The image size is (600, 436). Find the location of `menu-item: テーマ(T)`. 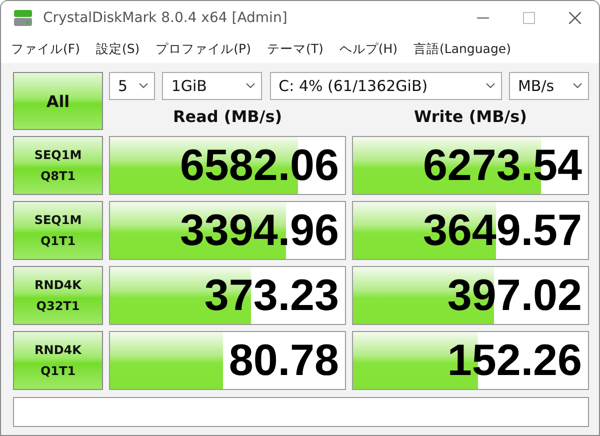

menu-item: テーマ(T) is located at coordinates (295, 49).